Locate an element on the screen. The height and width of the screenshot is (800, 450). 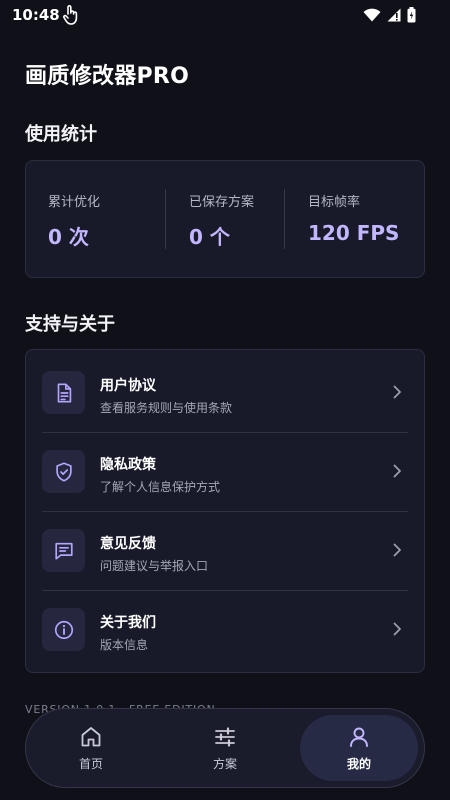
status-bar: 10:48 is located at coordinates (225, 16).